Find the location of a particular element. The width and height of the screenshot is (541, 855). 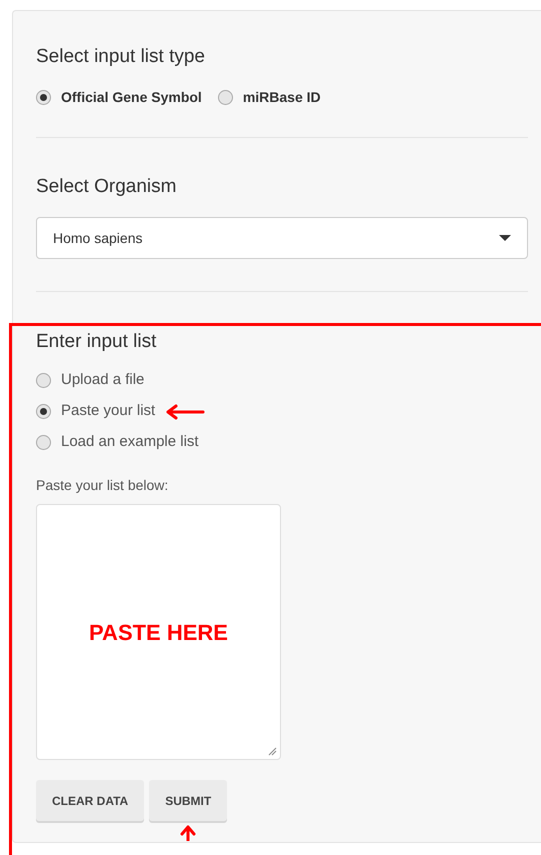

section-title: Select Organism is located at coordinates (107, 187).